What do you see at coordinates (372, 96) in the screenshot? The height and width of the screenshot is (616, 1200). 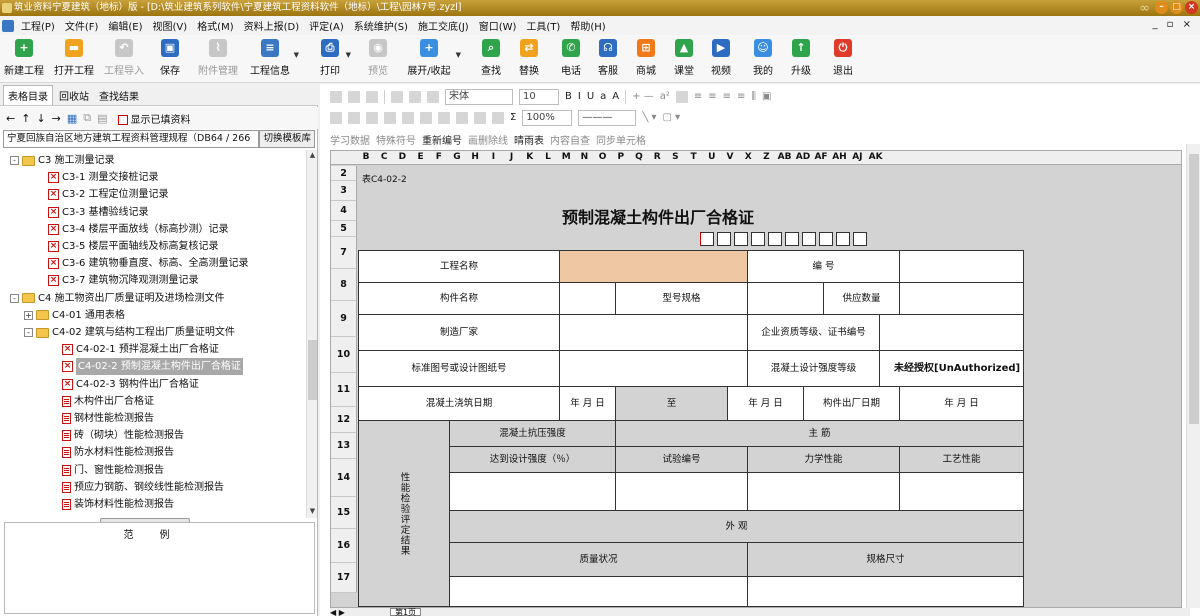 I see `copy-icon` at bounding box center [372, 96].